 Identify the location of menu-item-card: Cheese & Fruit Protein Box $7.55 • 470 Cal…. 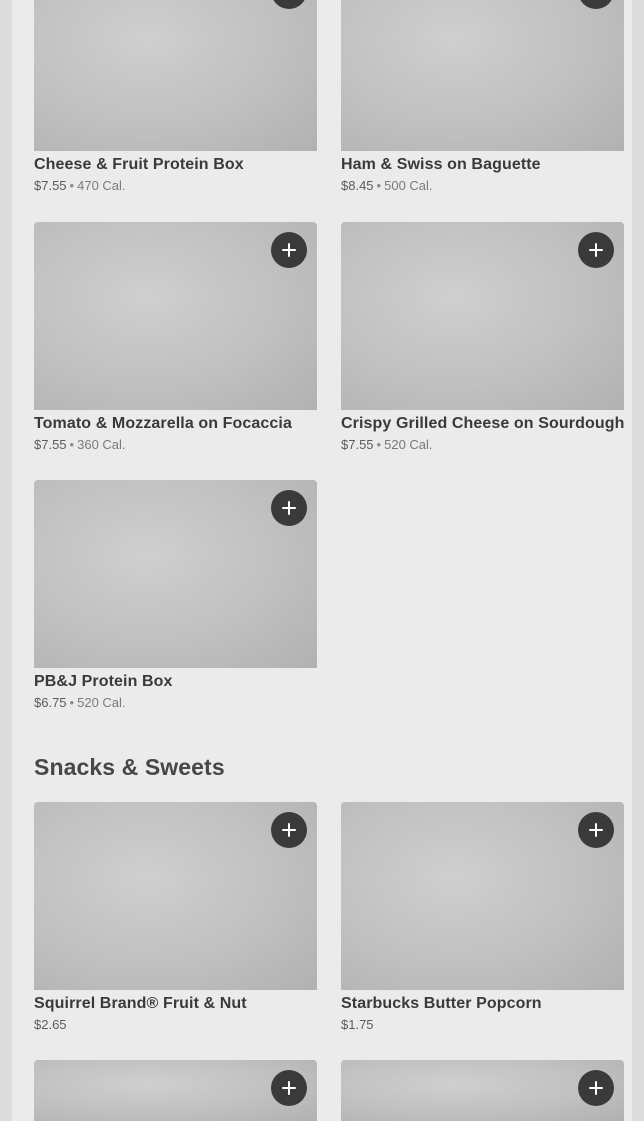
(175, 96).